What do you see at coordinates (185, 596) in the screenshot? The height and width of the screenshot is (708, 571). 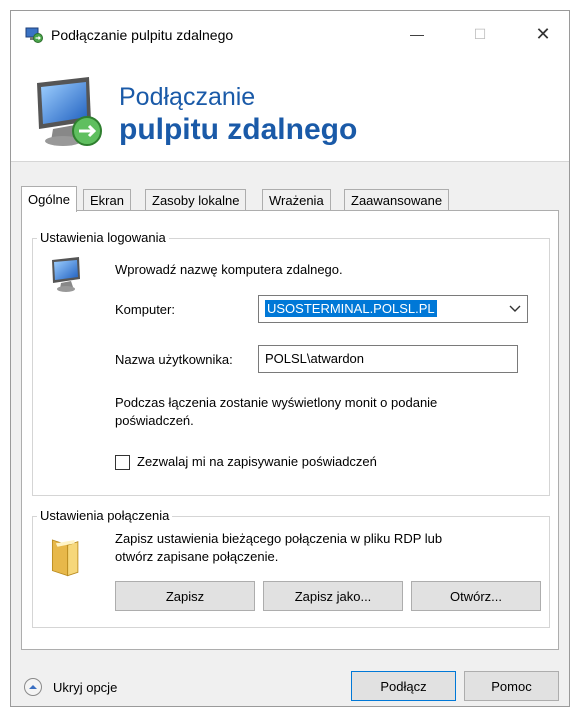 I see `save-button: Zapisz` at bounding box center [185, 596].